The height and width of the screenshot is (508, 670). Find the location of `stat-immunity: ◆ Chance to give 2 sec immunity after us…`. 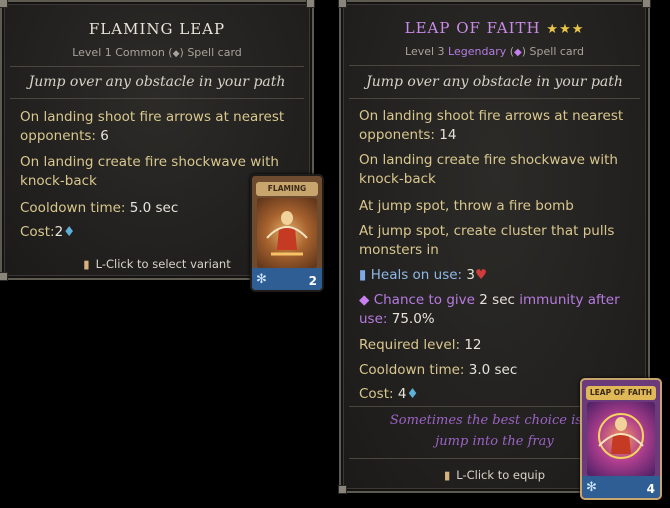

stat-immunity: ◆ Chance to give 2 sec immunity after us… is located at coordinates (498, 310).